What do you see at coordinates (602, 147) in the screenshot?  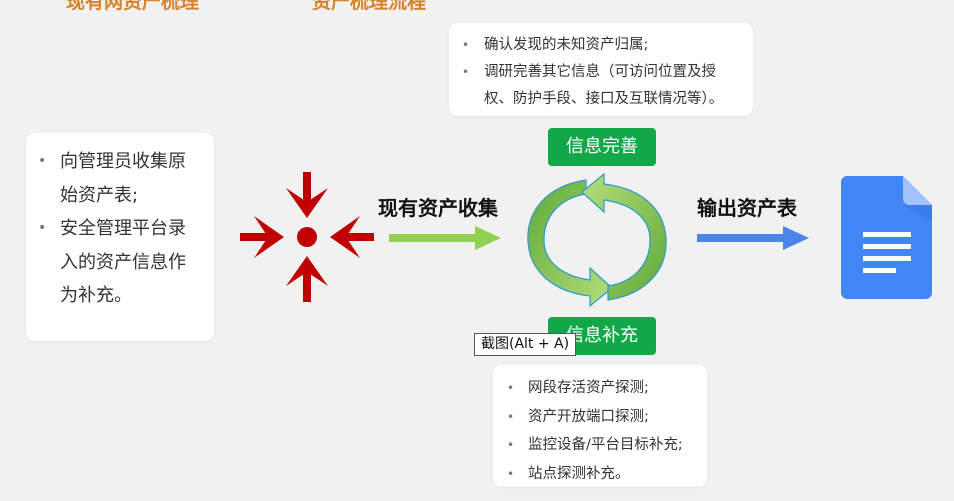 I see `cycle-top-pill: 信息完善` at bounding box center [602, 147].